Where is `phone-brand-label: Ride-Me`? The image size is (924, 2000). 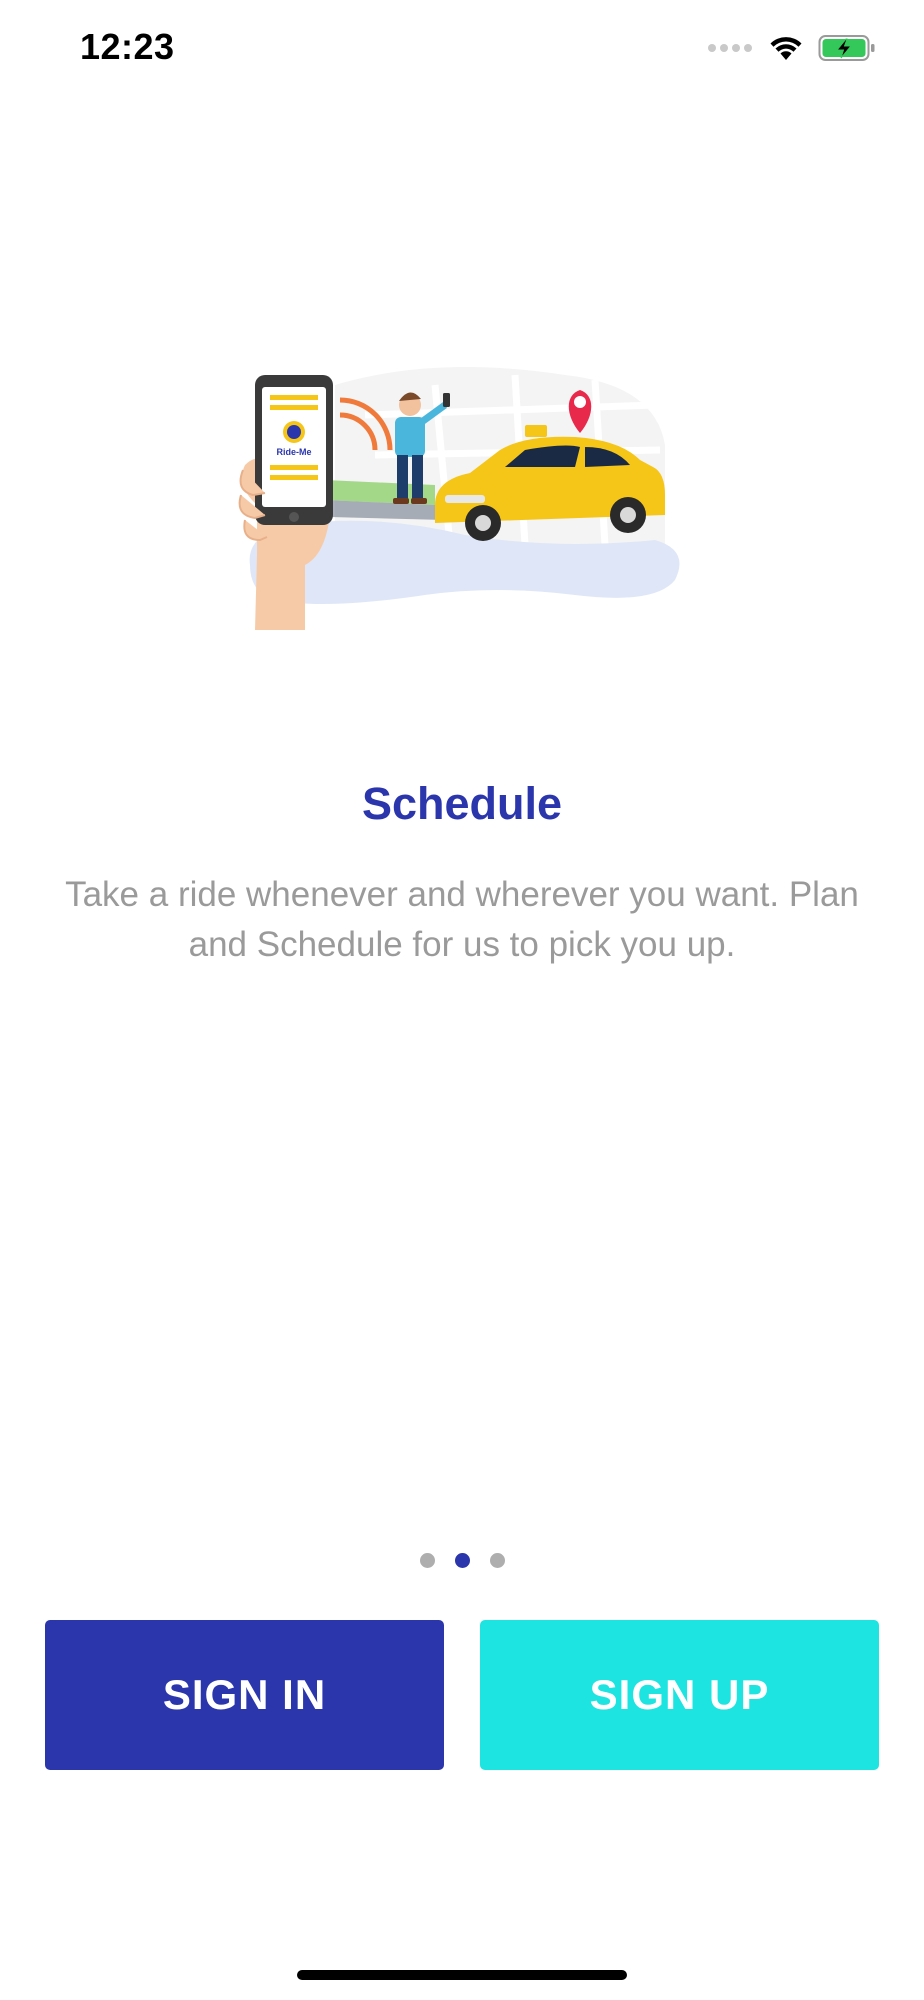
phone-brand-label: Ride-Me is located at coordinates (293, 452).